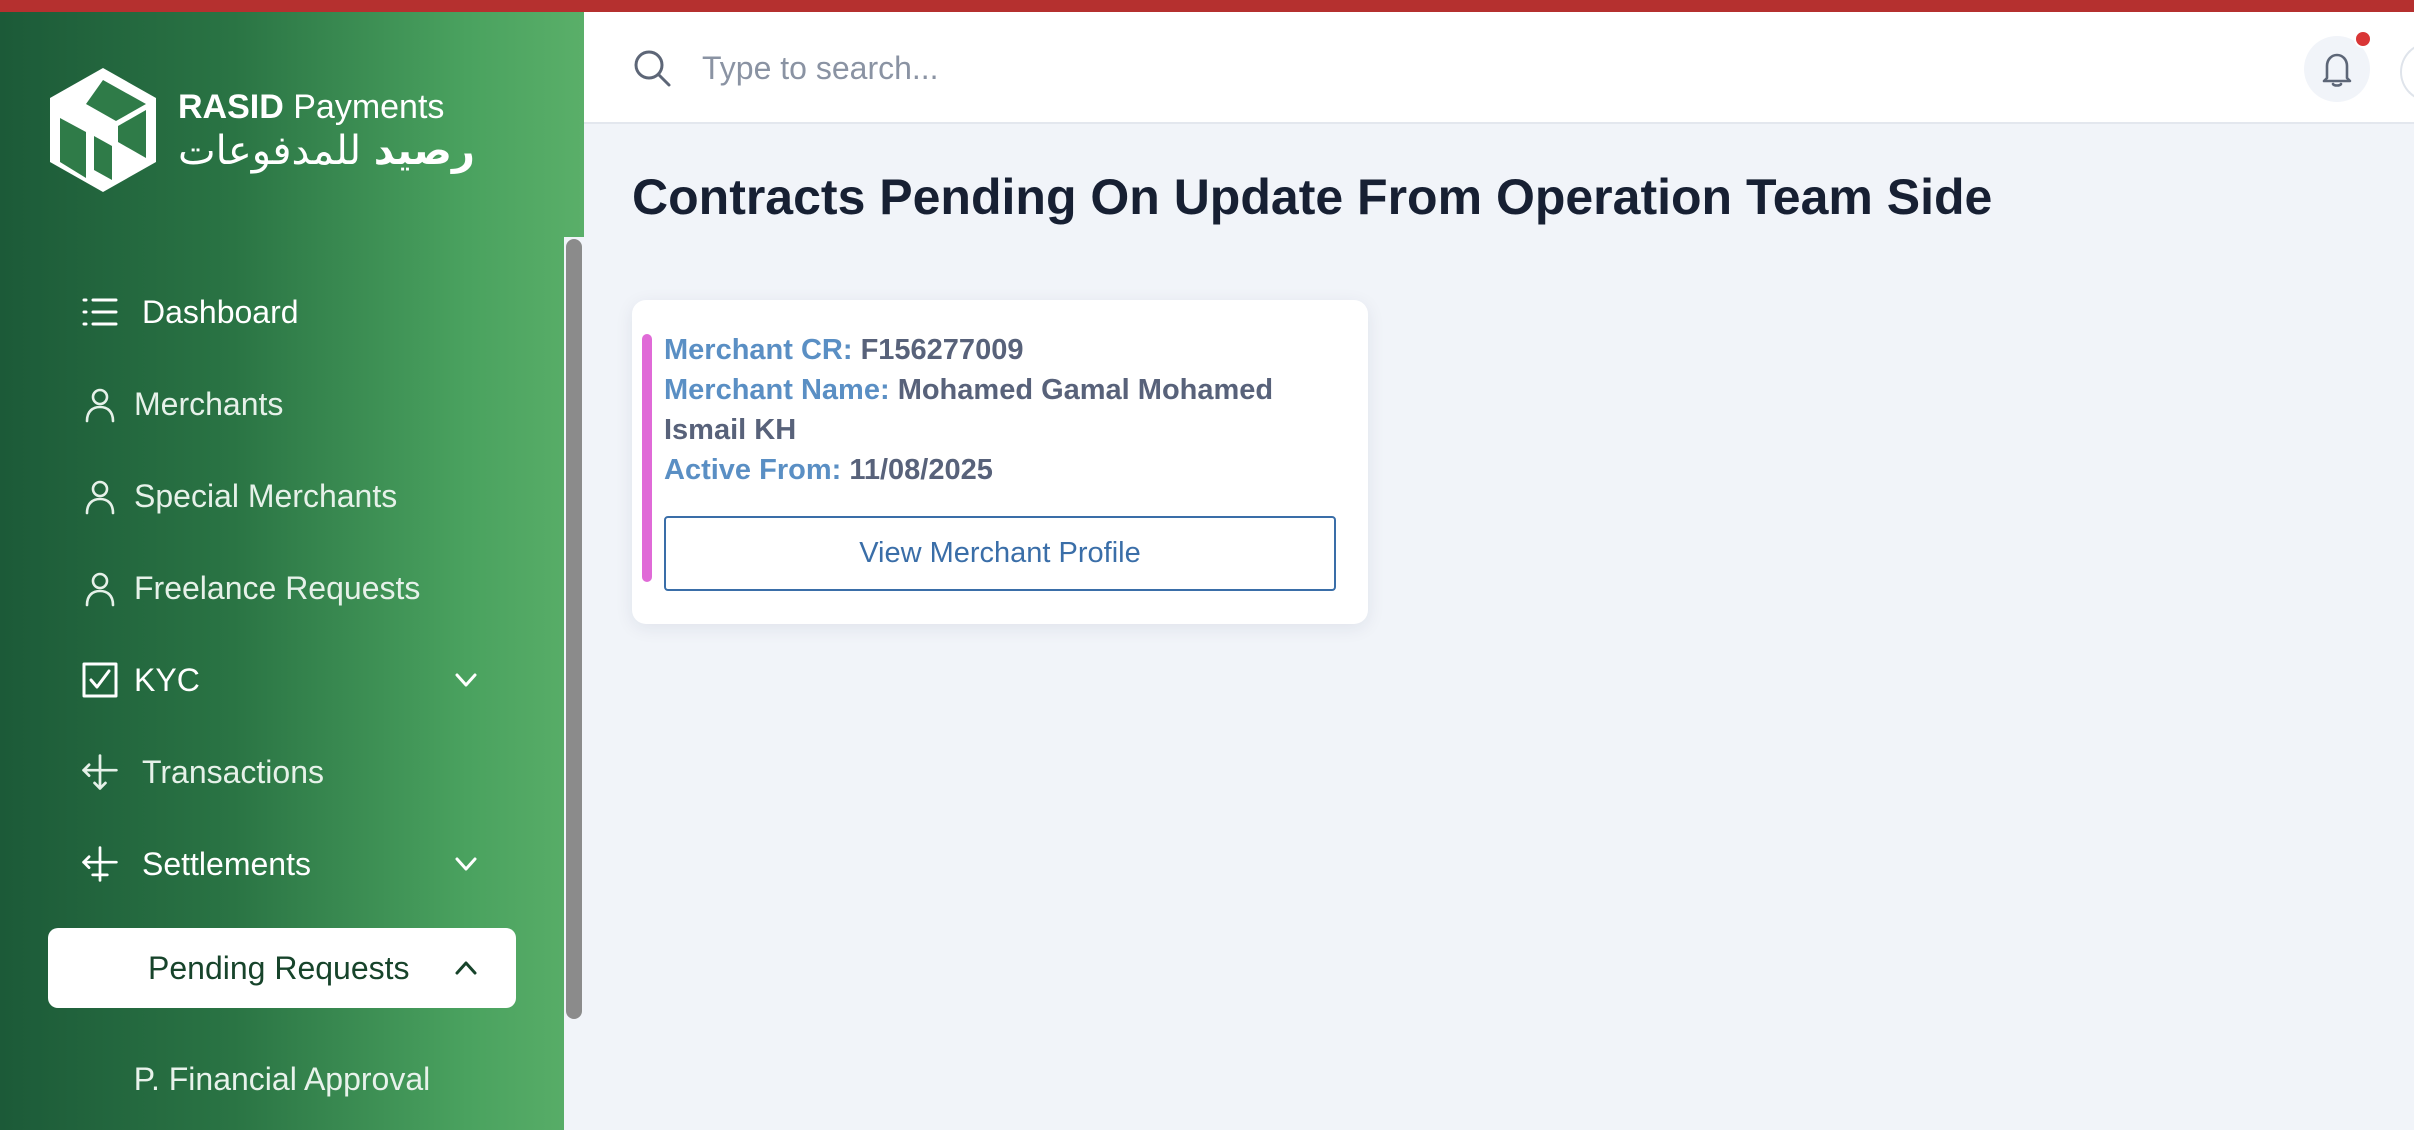  Describe the element at coordinates (277, 587) in the screenshot. I see `sidebar-item-label: Freelance Requests` at that location.